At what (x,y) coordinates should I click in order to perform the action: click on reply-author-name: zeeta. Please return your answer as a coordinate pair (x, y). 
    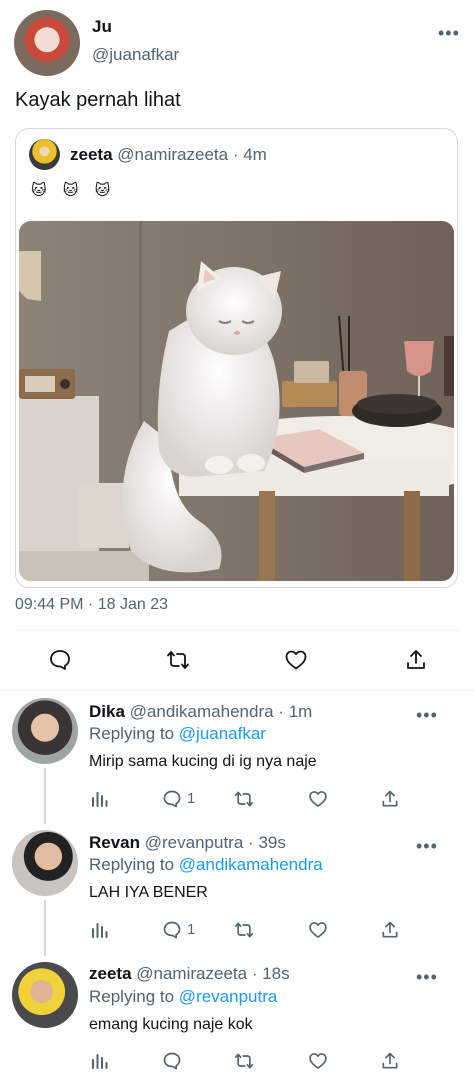
    Looking at the image, I should click on (110, 973).